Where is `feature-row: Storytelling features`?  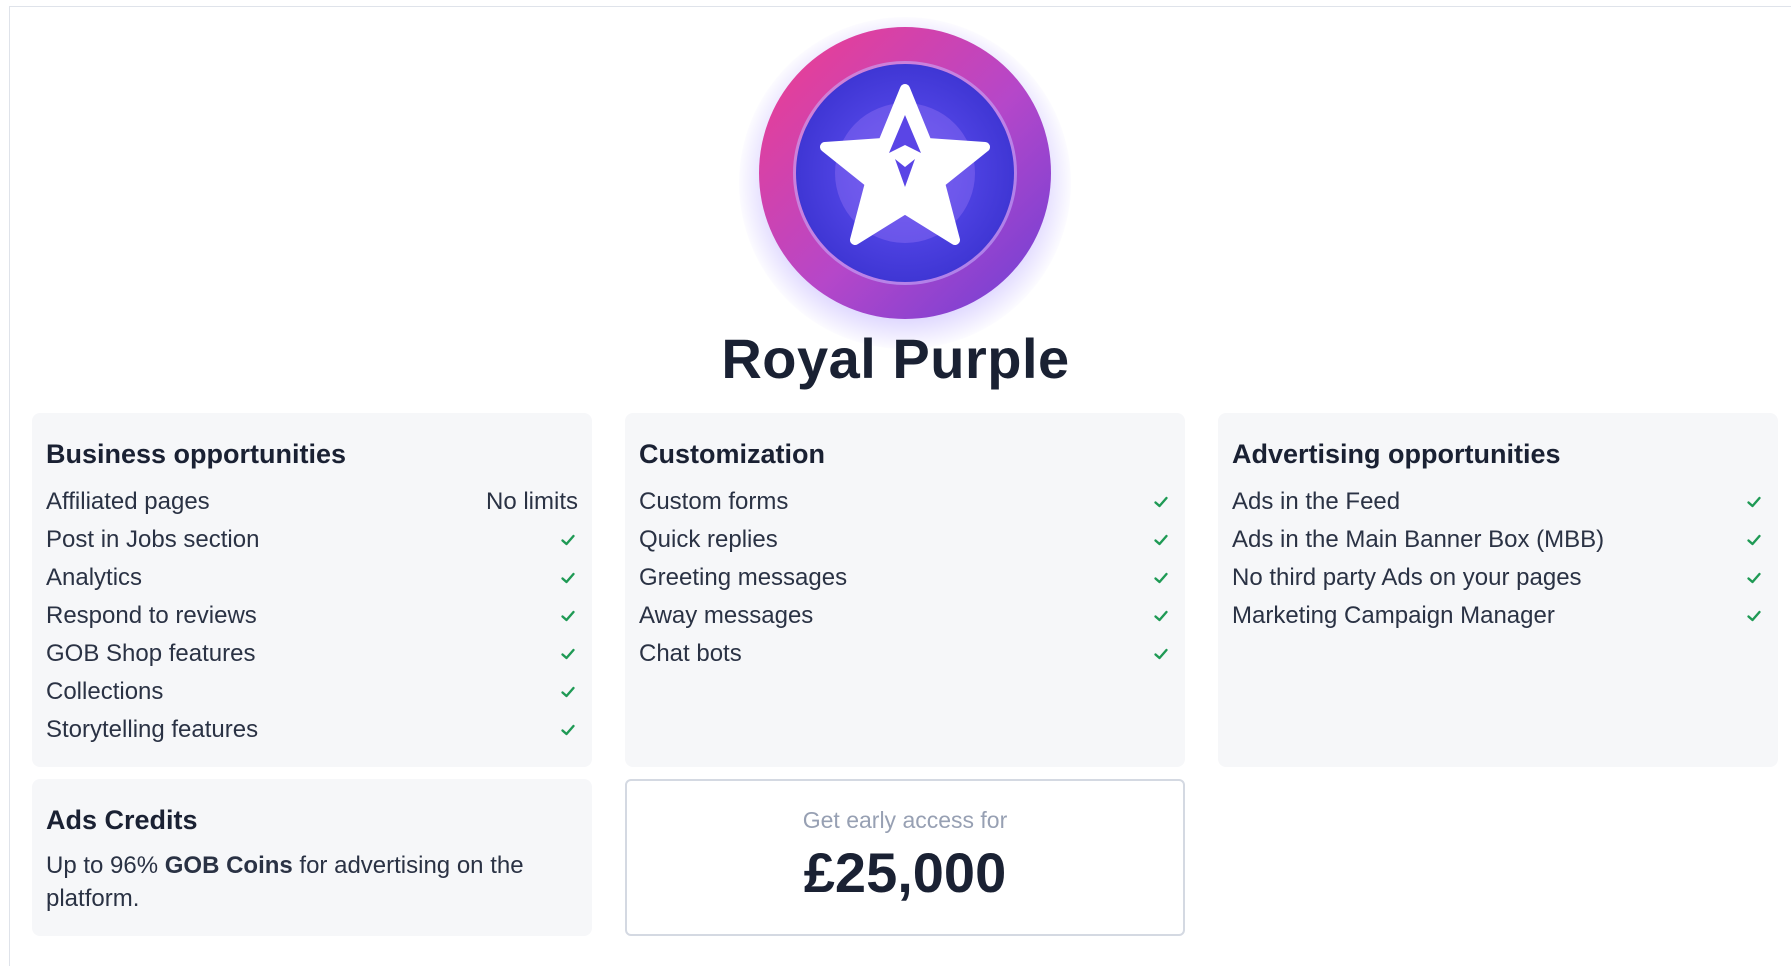 feature-row: Storytelling features is located at coordinates (312, 730).